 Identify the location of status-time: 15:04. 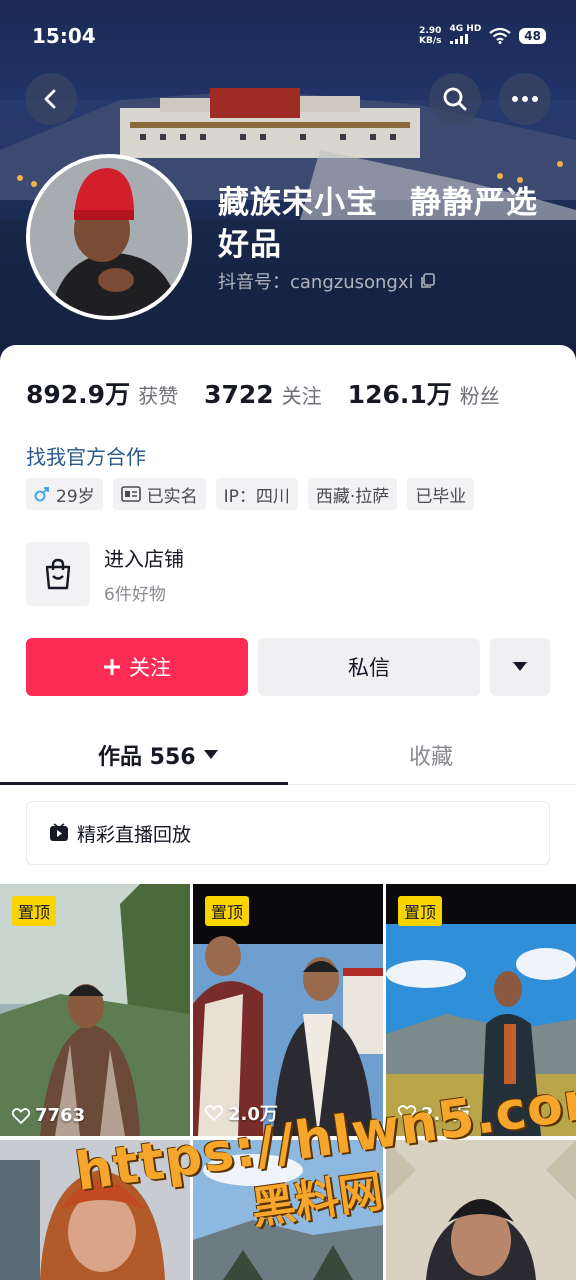
(64, 36).